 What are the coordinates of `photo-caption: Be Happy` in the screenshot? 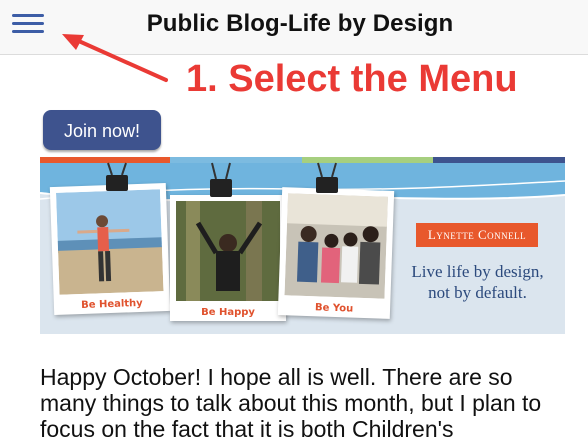 It's located at (228, 312).